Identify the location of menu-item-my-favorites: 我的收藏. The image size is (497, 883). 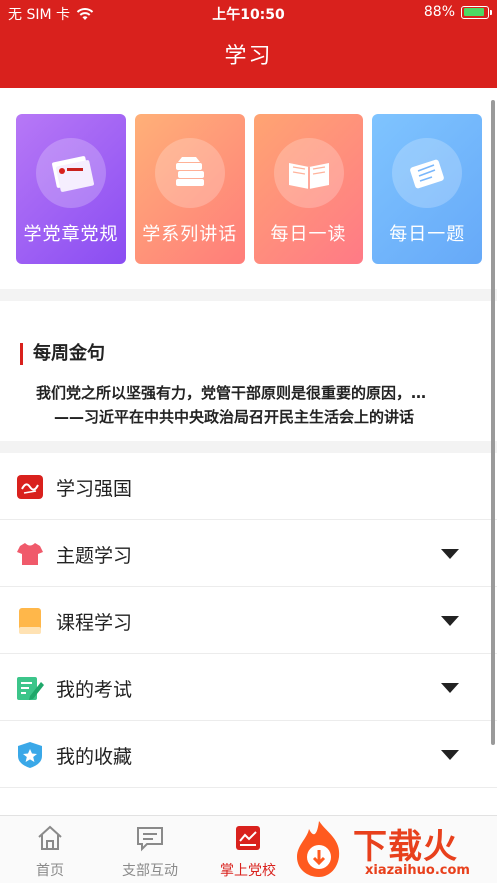
(248, 754).